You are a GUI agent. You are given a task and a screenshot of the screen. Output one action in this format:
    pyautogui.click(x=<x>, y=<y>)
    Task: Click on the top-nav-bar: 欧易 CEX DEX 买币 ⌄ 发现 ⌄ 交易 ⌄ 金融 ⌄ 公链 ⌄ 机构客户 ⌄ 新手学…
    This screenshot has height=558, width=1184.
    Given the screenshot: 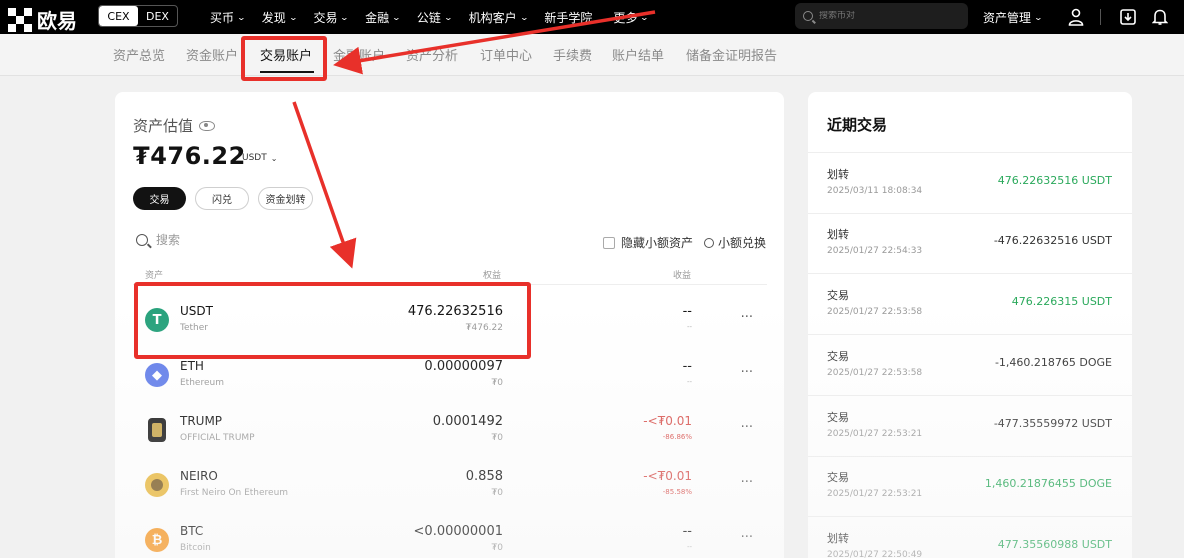 What is the action you would take?
    pyautogui.click(x=592, y=17)
    